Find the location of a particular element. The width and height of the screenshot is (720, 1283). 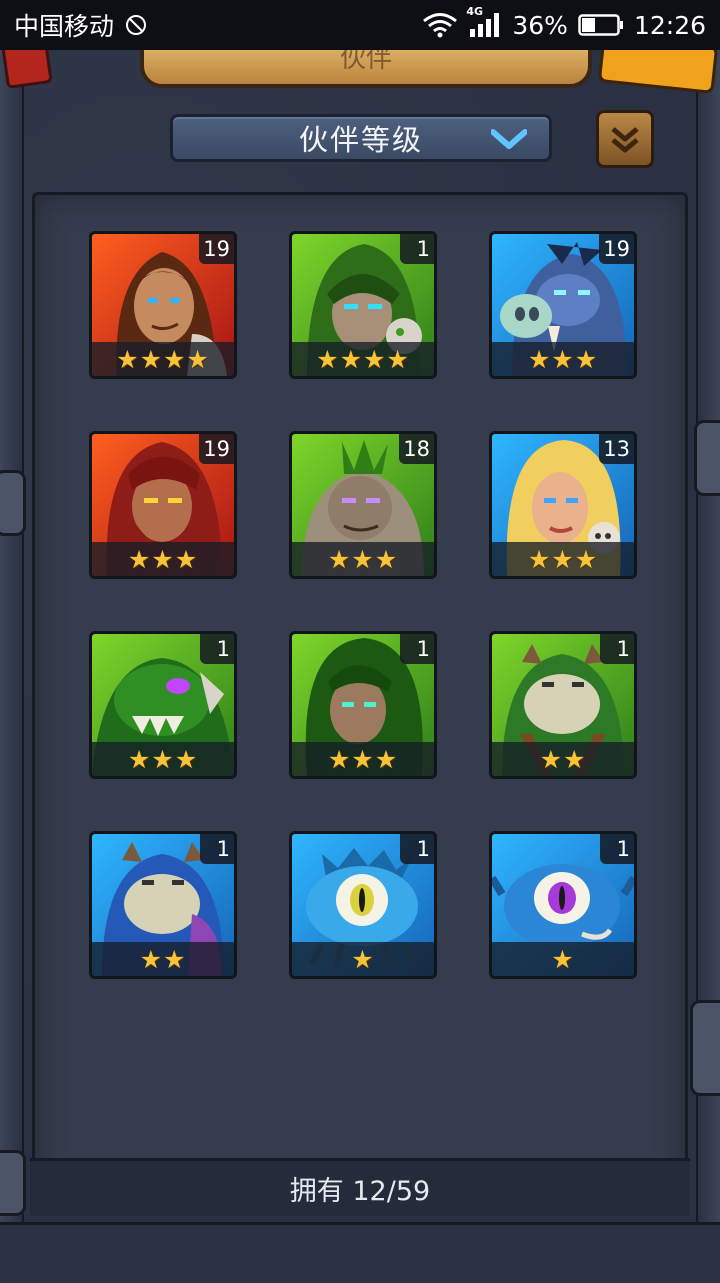

partner-card: 13 ★★★ is located at coordinates (563, 505).